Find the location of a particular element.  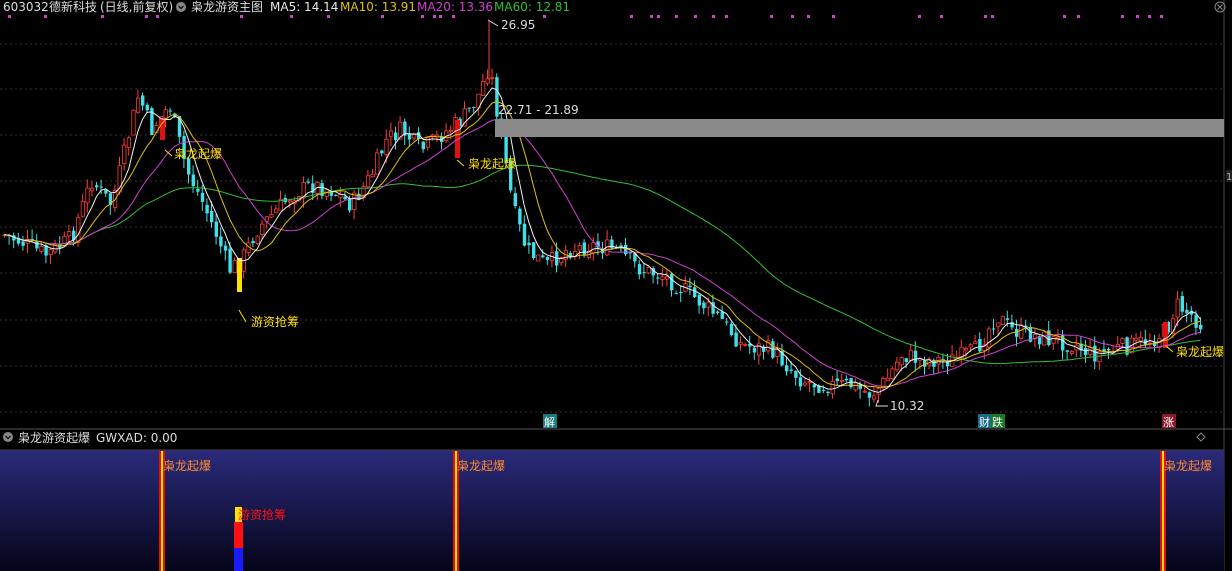

ma20-label: MA20: 13.36 is located at coordinates (455, 7).